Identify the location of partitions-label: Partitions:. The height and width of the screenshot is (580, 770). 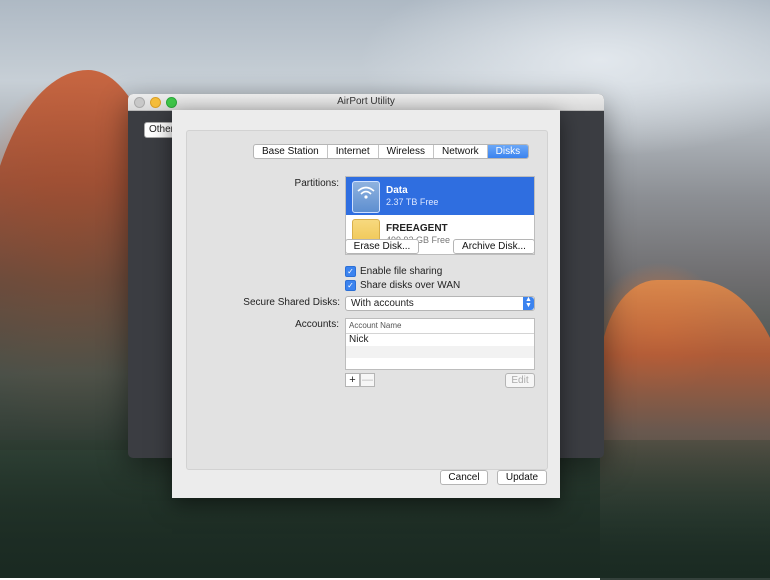
(316, 183).